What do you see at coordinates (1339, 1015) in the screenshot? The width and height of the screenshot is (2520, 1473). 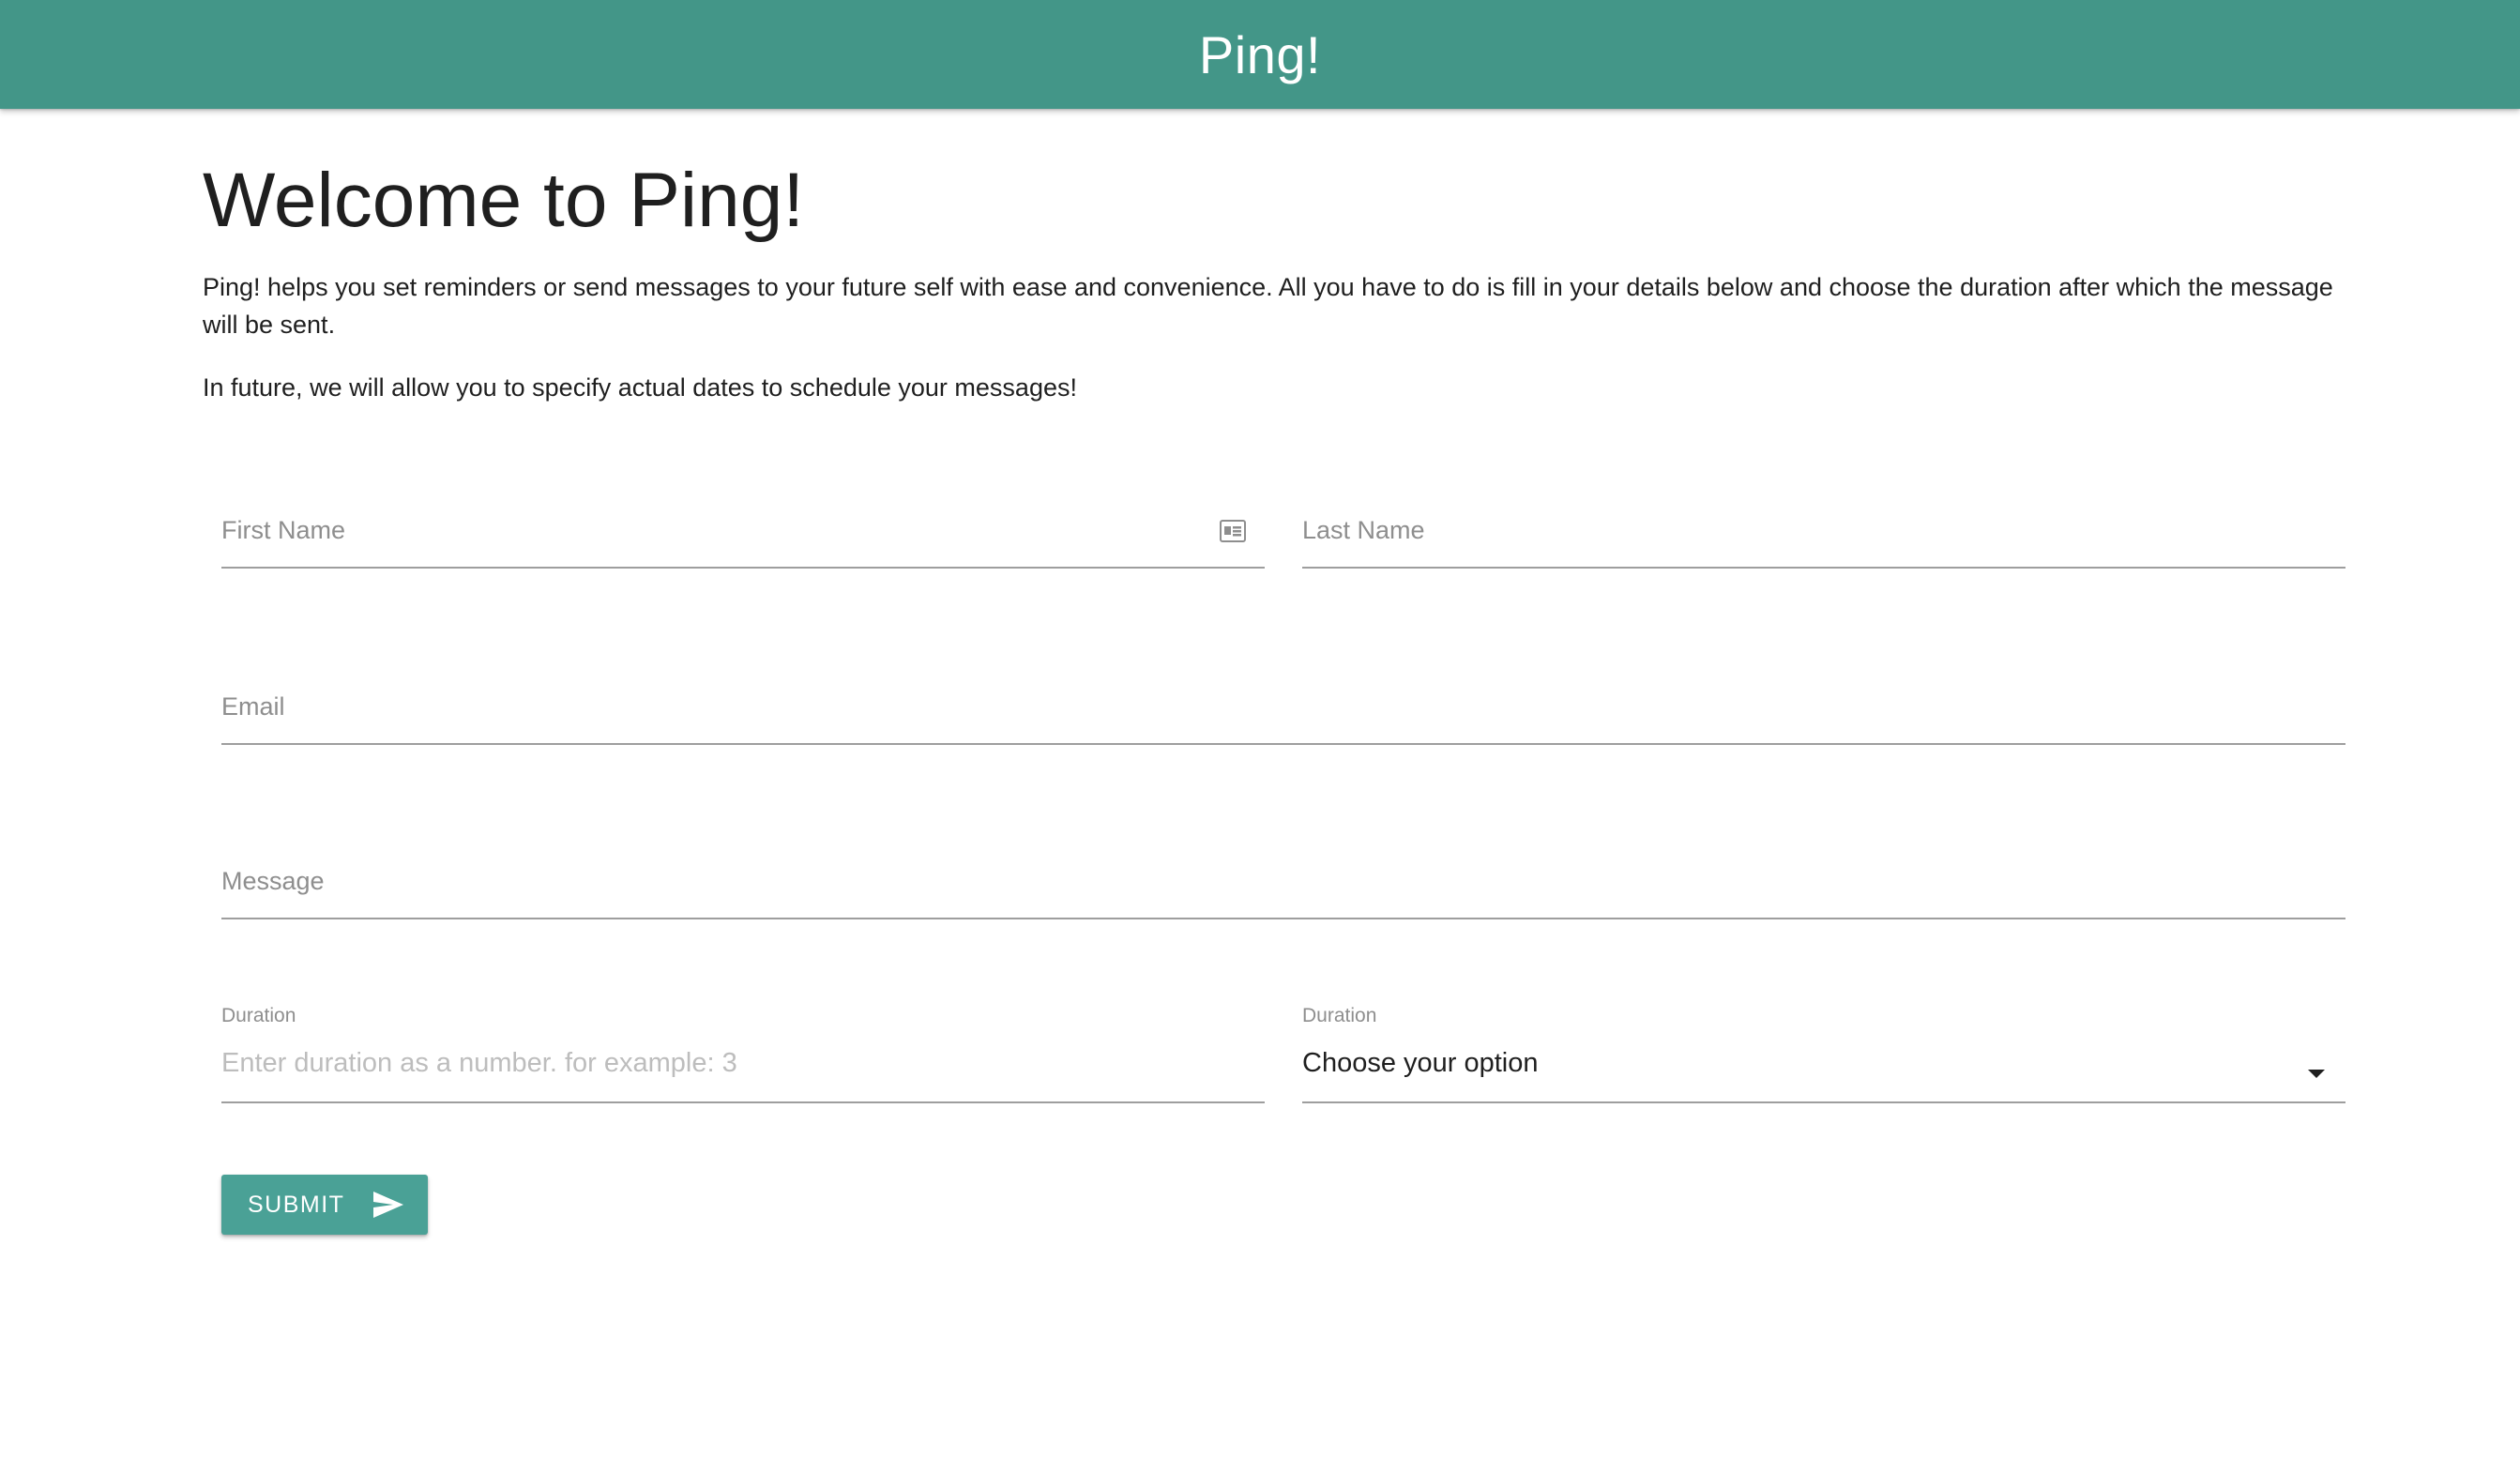 I see `duration-unit-label: Duration` at bounding box center [1339, 1015].